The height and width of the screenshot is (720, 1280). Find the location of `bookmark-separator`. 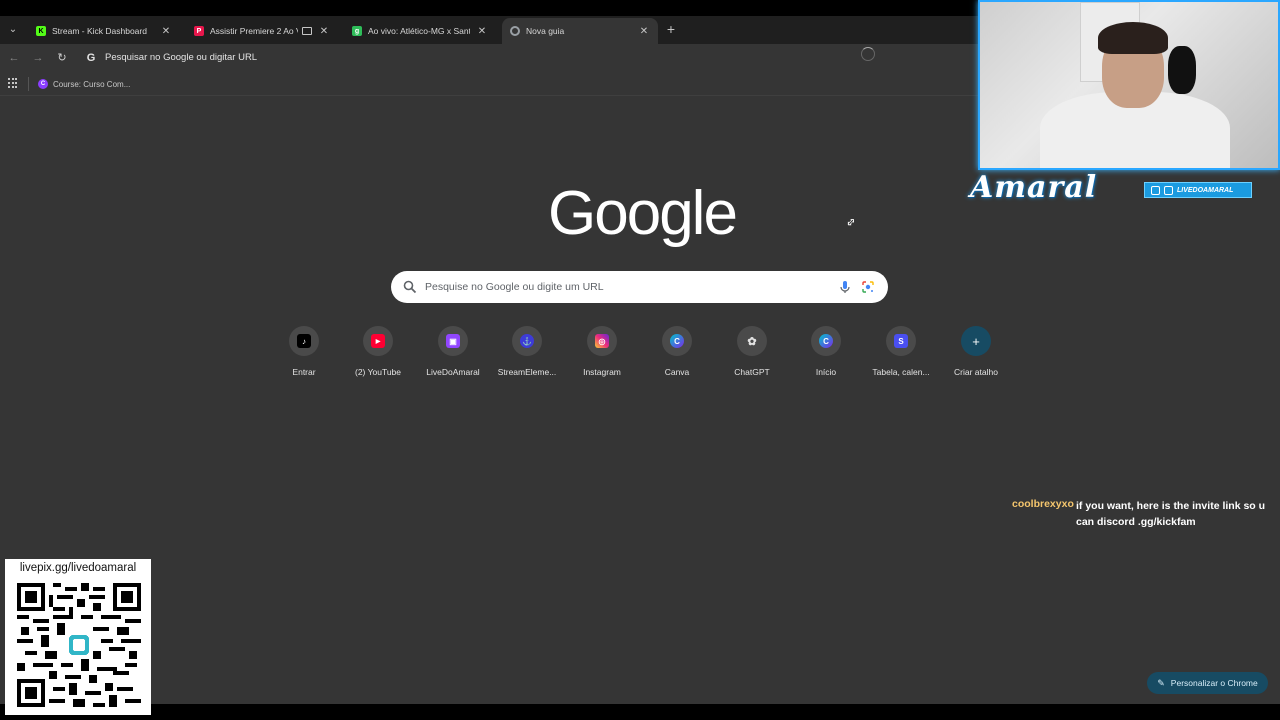

bookmark-separator is located at coordinates (28, 84).